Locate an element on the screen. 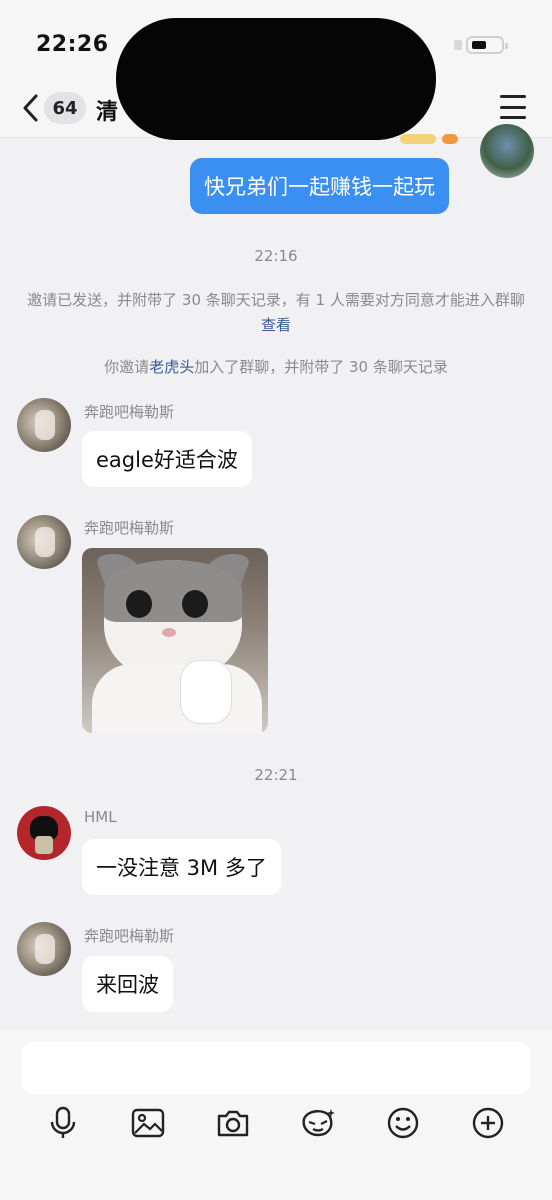 This screenshot has width=552, height=1200. level-tag is located at coordinates (418, 139).